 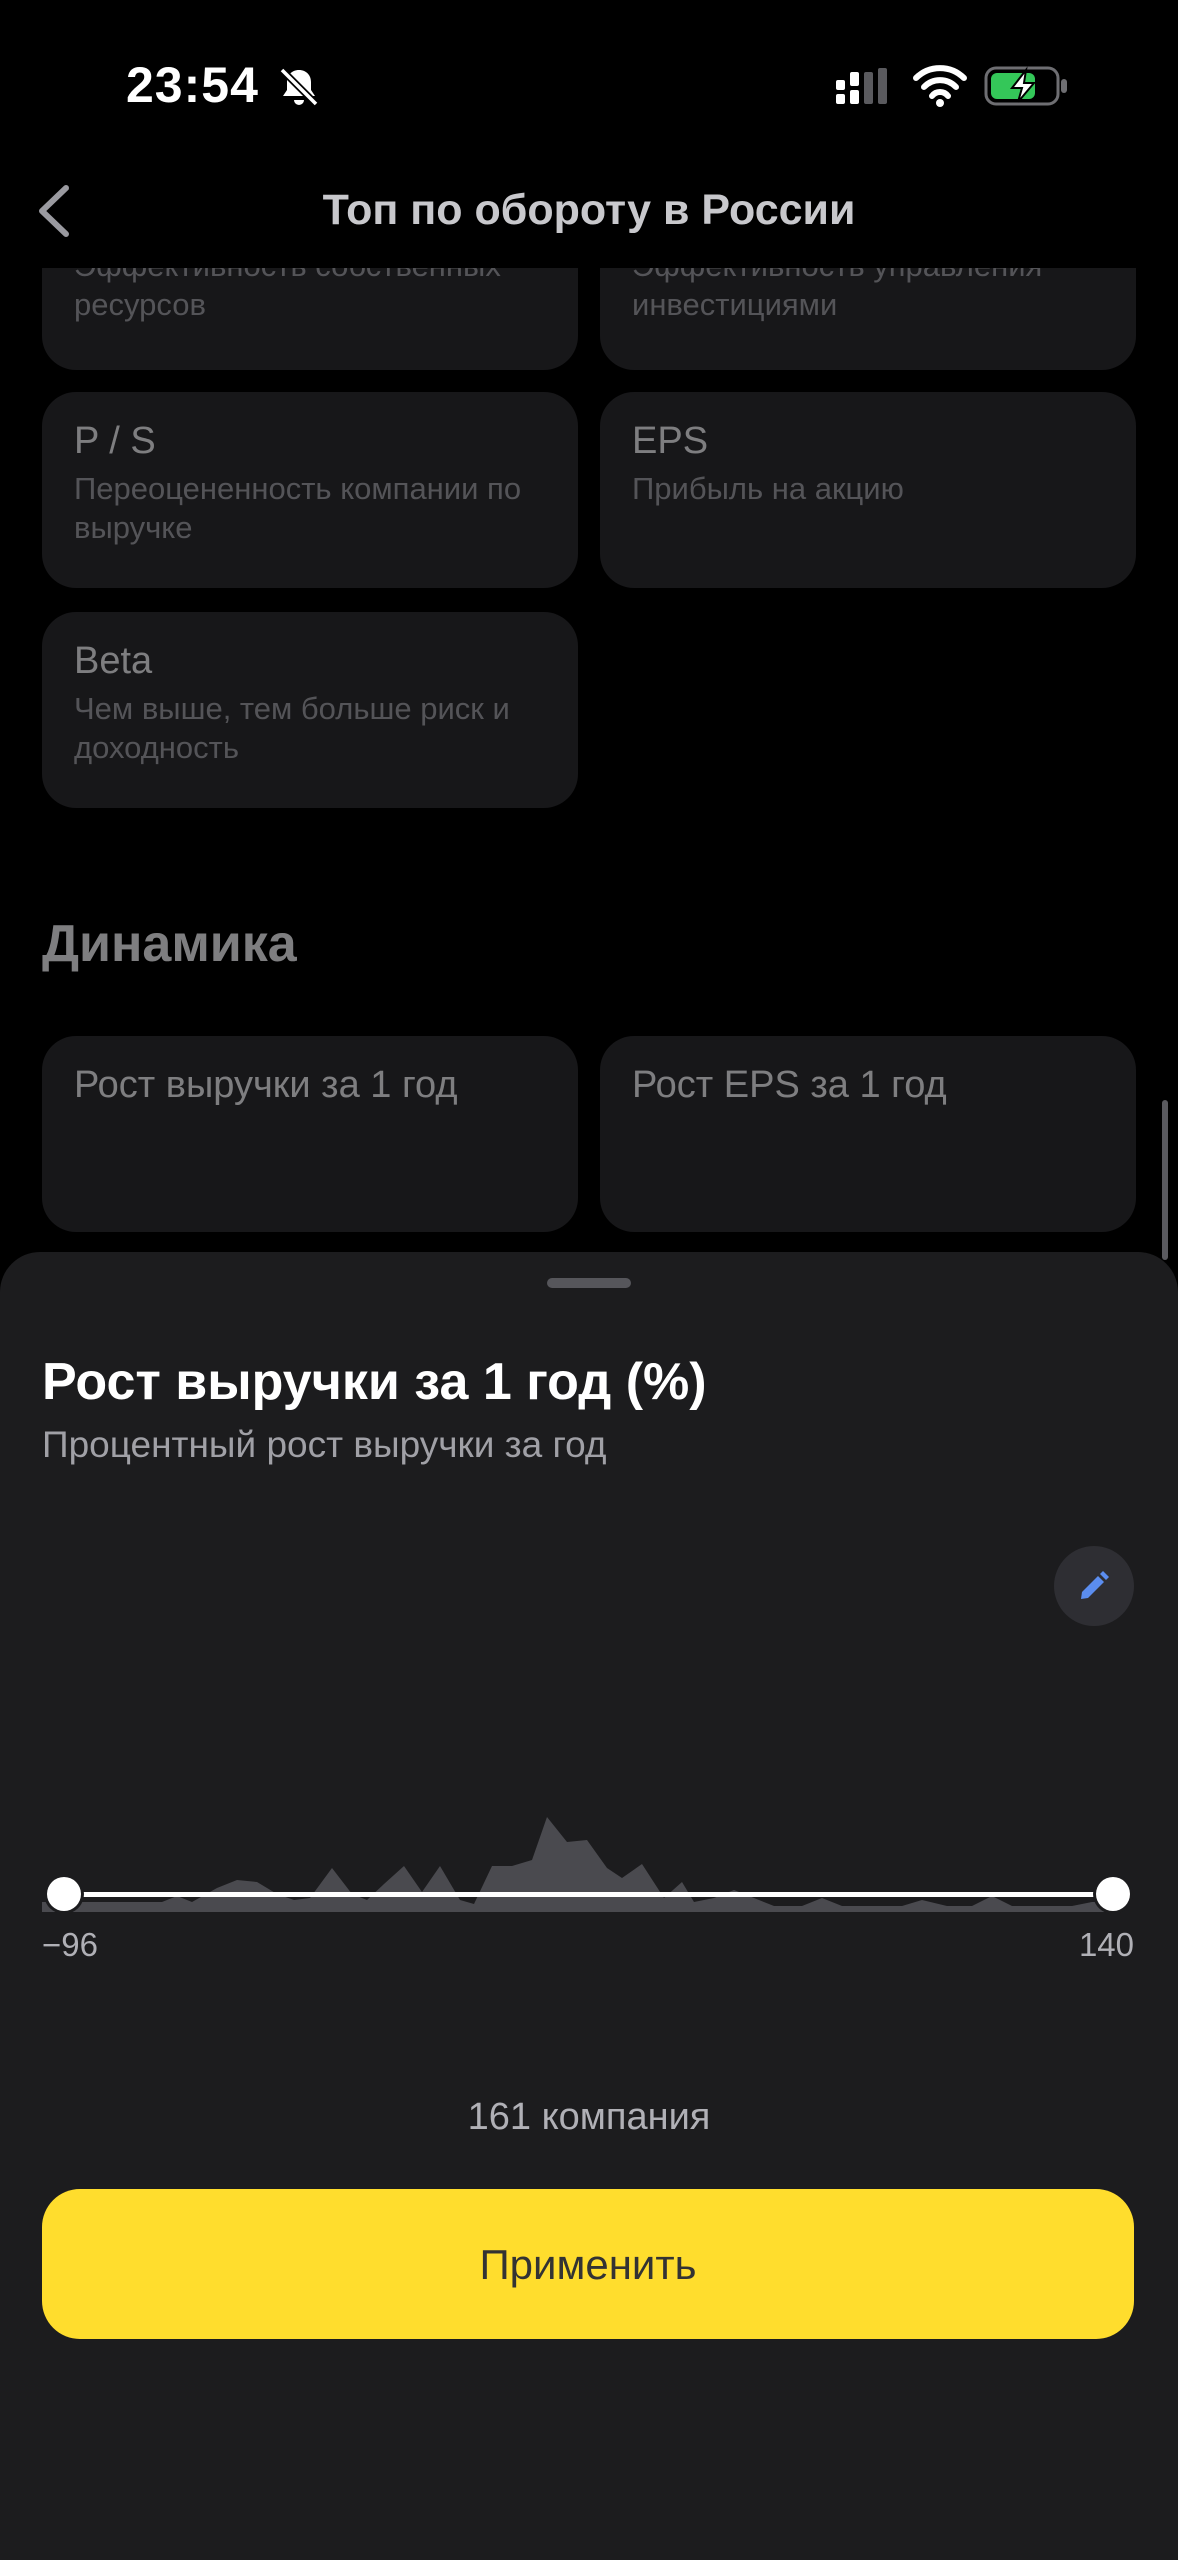 I want to click on dynamics-card-eps-growth: Рост EPS за 1 год, so click(x=868, y=1134).